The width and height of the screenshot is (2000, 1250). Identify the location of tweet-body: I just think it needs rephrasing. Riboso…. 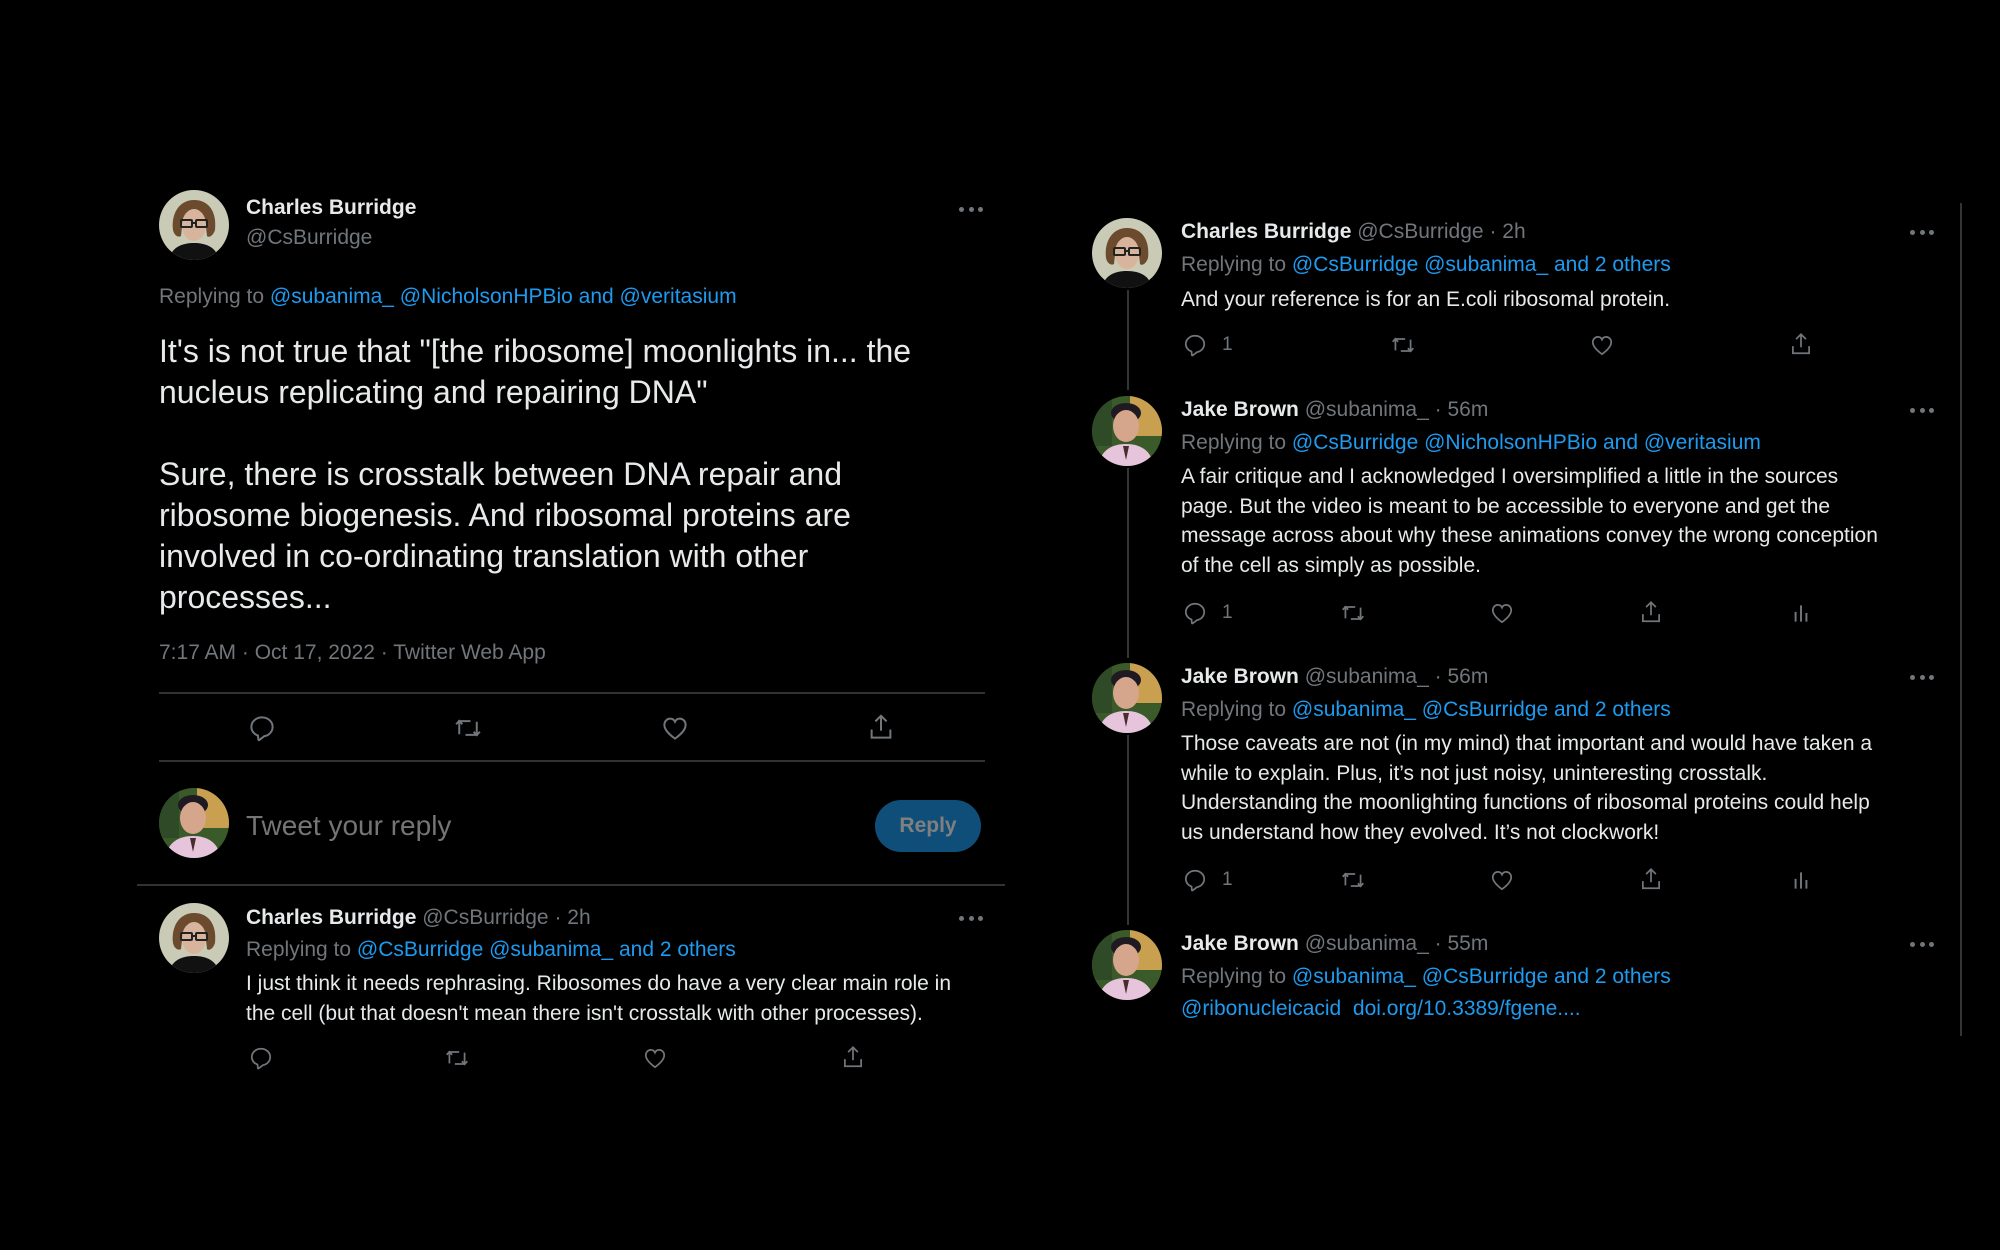
(598, 999).